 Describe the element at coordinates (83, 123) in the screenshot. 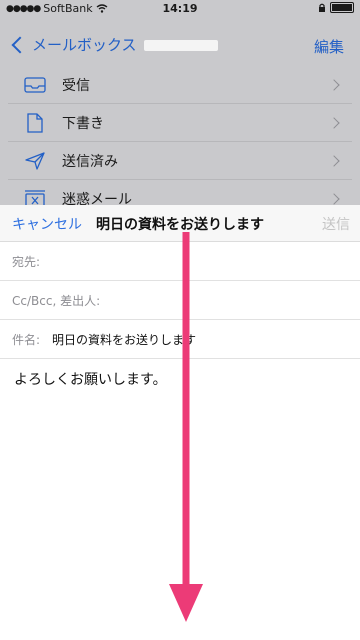

I see `mailbox-item-label: 下書き` at that location.